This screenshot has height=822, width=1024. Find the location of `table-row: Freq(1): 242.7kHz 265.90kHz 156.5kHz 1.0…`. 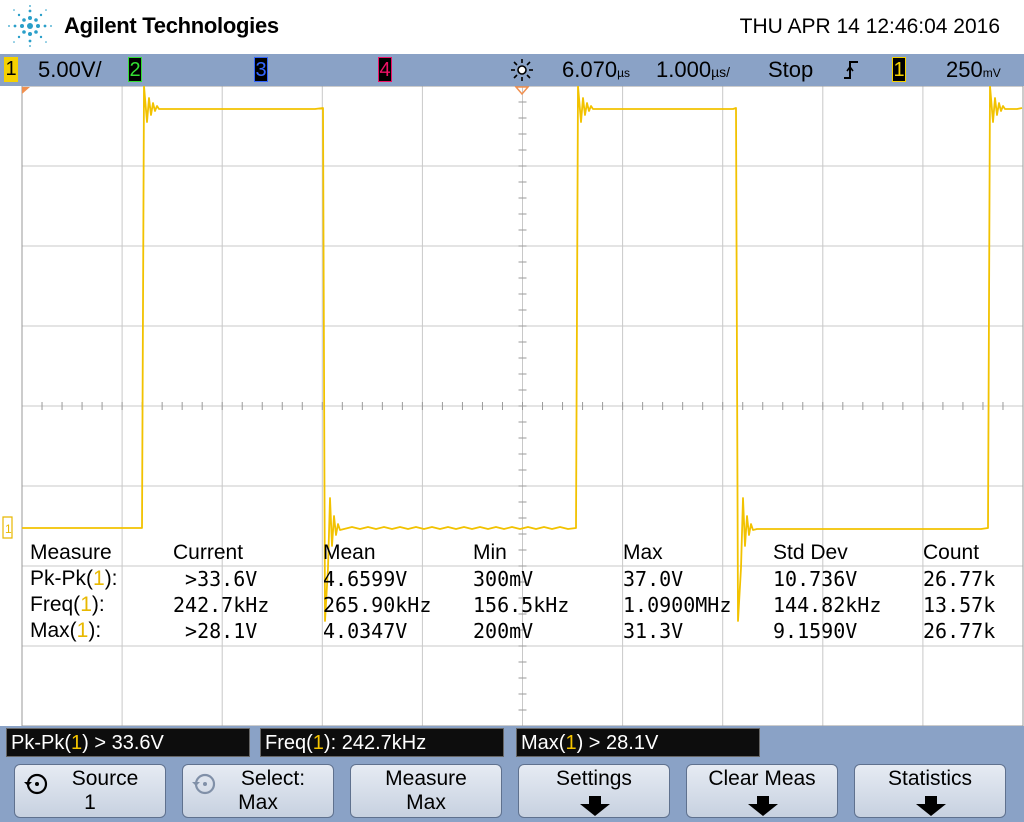

table-row: Freq(1): 242.7kHz 265.90kHz 156.5kHz 1.0… is located at coordinates (525, 605).